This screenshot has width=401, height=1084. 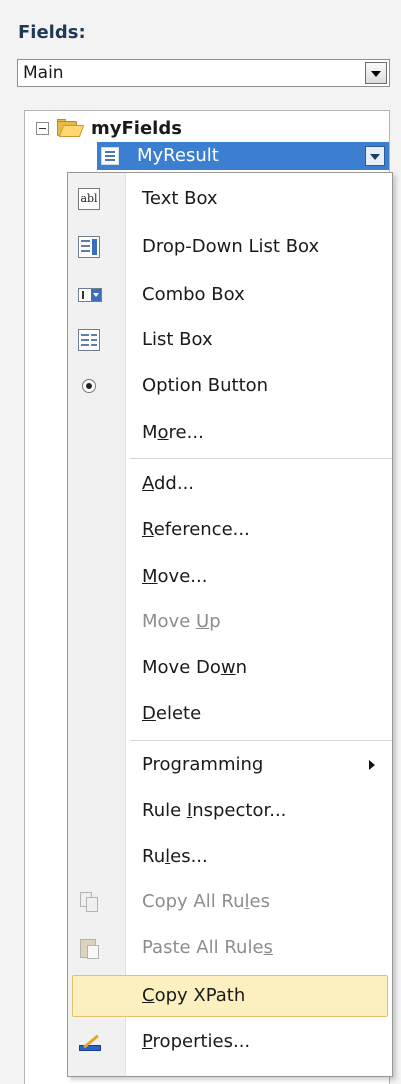 What do you see at coordinates (89, 1042) in the screenshot?
I see `properties-icon` at bounding box center [89, 1042].